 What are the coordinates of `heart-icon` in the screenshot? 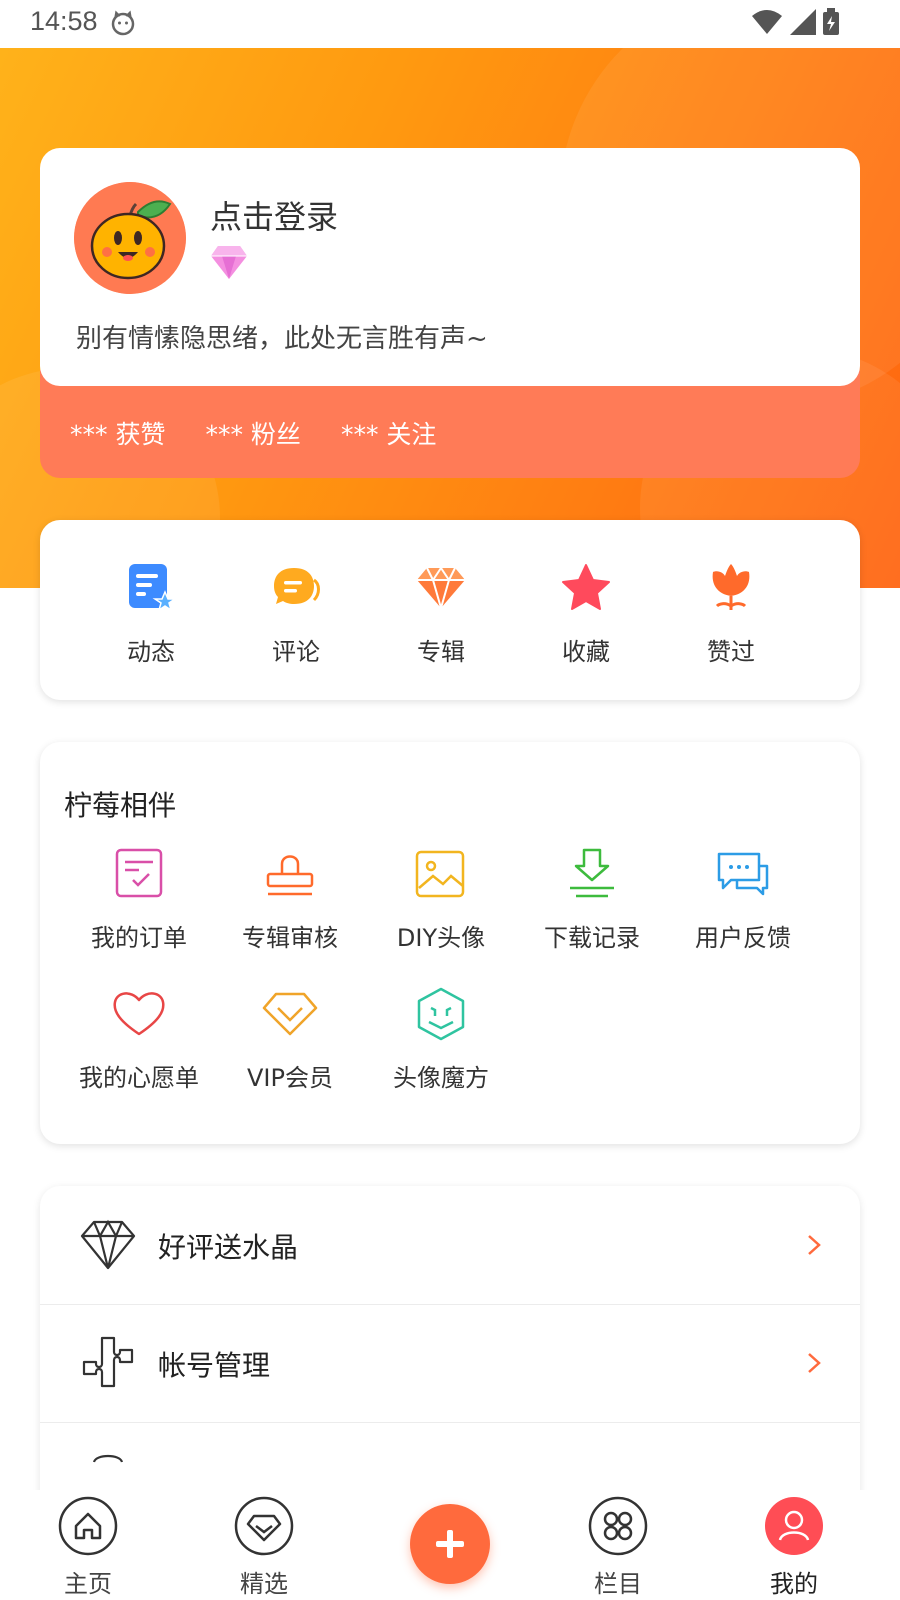 It's located at (139, 1014).